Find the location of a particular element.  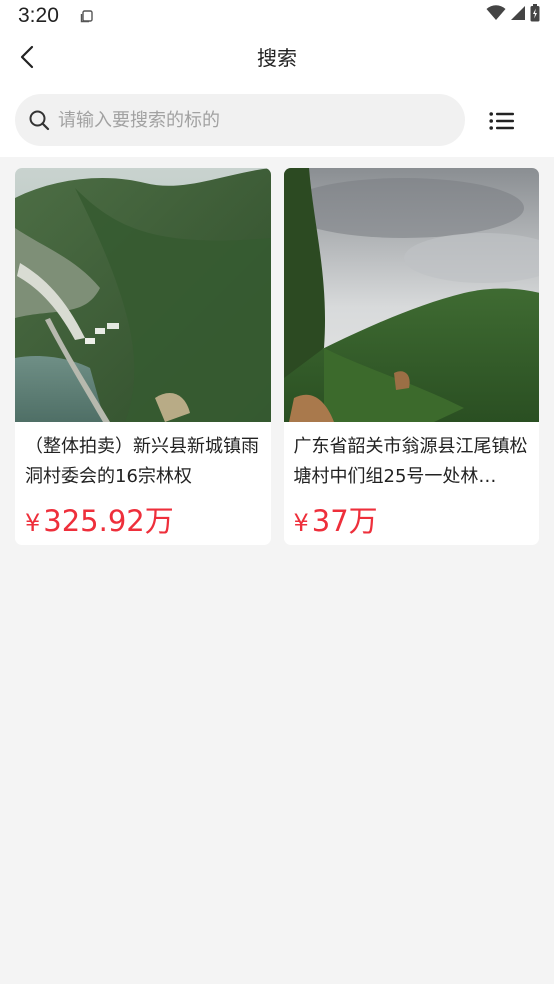

signal-icon is located at coordinates (518, 15).